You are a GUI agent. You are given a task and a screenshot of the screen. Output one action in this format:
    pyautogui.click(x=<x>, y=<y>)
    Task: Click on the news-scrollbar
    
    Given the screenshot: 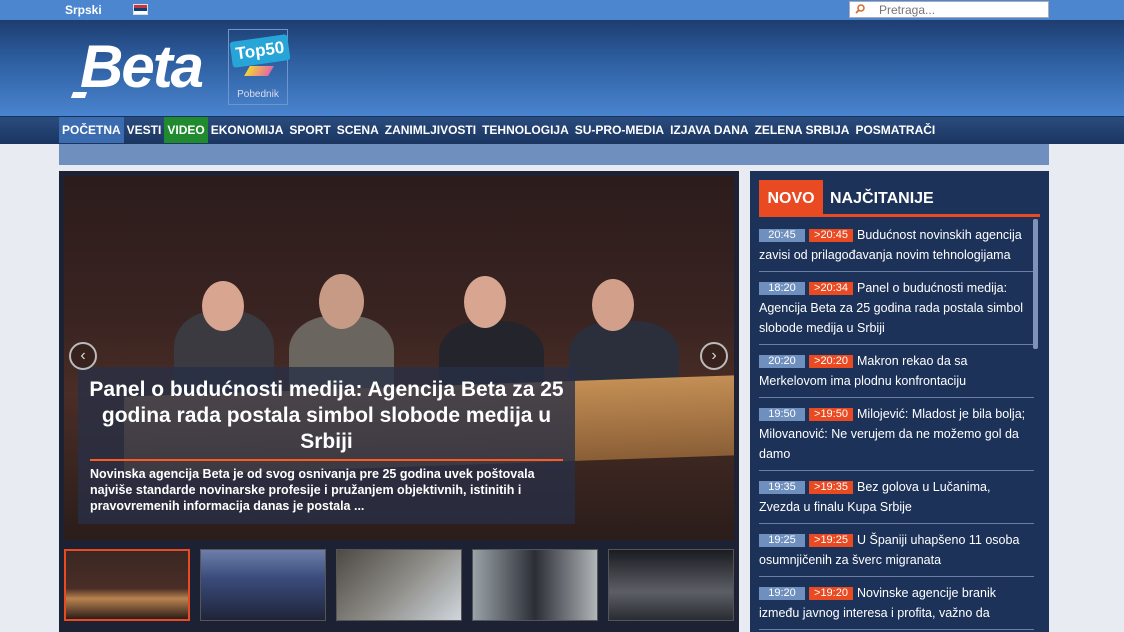 What is the action you would take?
    pyautogui.click(x=1035, y=284)
    